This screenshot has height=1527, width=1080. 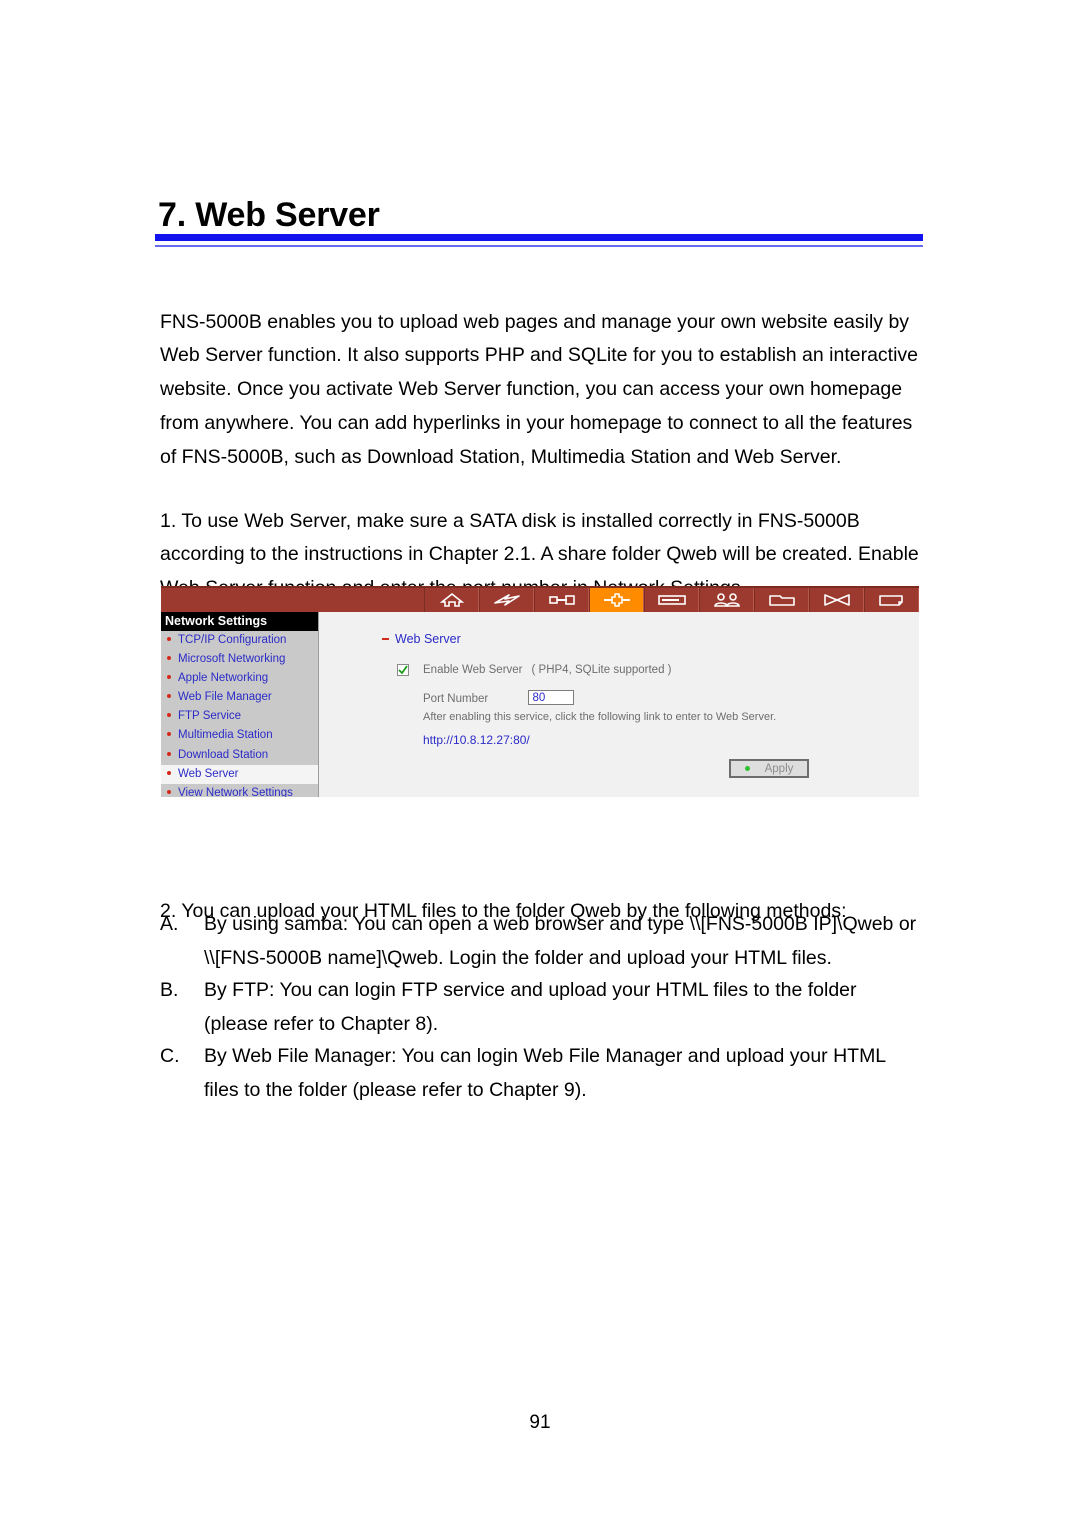 I want to click on list-item-marker: A., so click(x=169, y=924).